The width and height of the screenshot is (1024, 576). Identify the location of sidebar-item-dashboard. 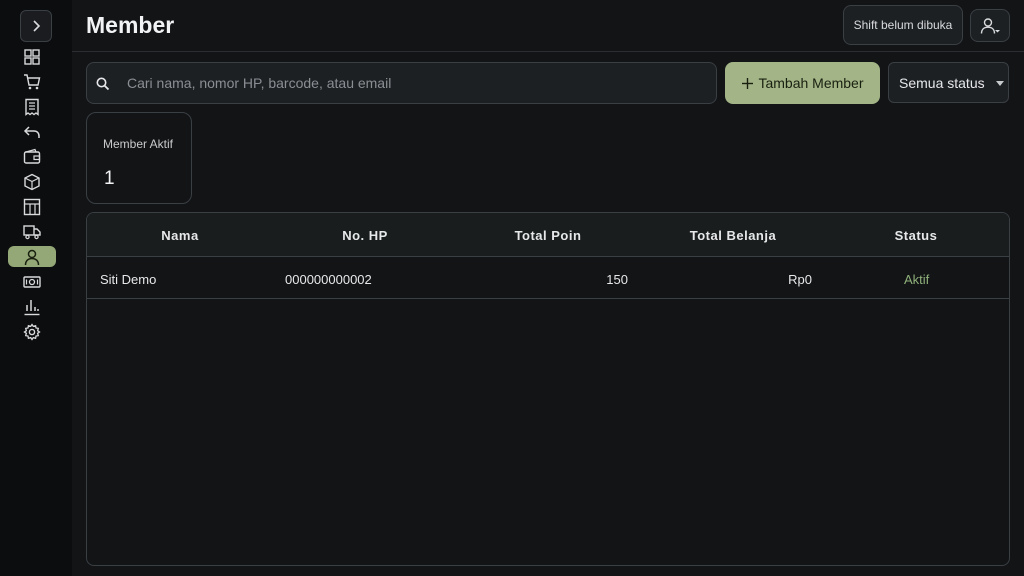
(32, 56).